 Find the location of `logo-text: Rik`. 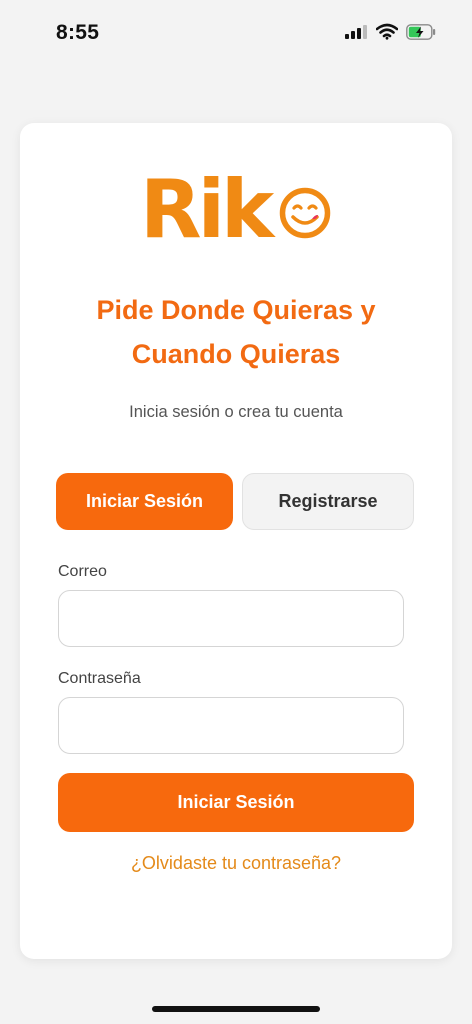

logo-text: Rik is located at coordinates (207, 209).